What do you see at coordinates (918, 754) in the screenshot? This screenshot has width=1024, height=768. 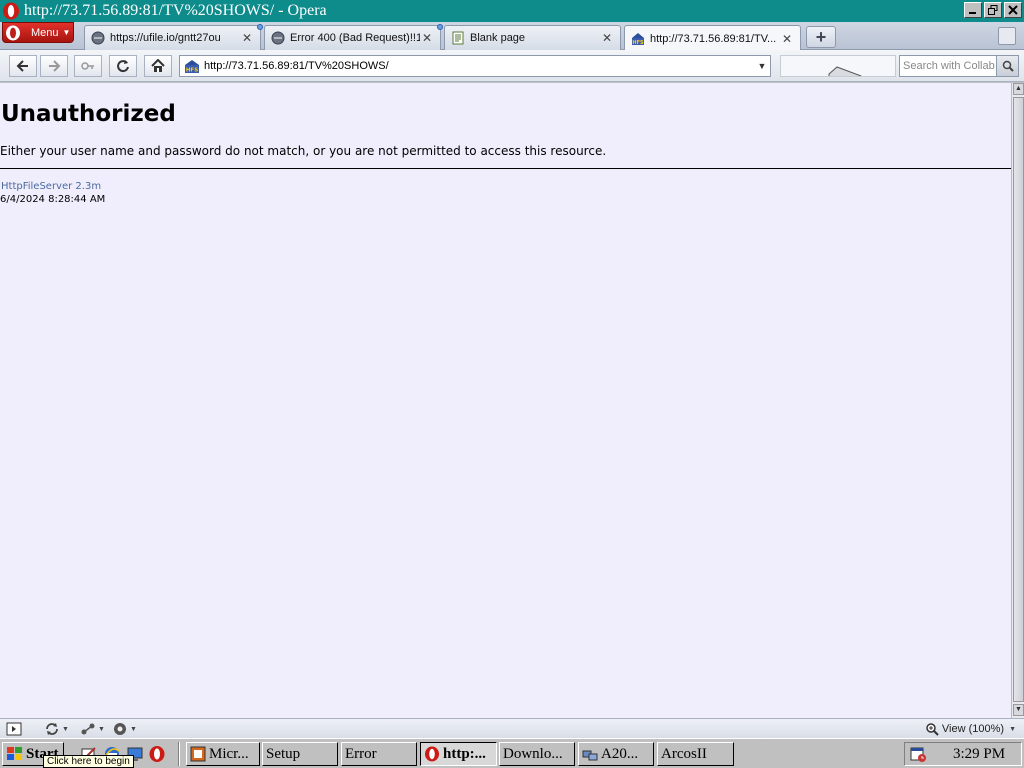 I see `task-scheduler-icon` at bounding box center [918, 754].